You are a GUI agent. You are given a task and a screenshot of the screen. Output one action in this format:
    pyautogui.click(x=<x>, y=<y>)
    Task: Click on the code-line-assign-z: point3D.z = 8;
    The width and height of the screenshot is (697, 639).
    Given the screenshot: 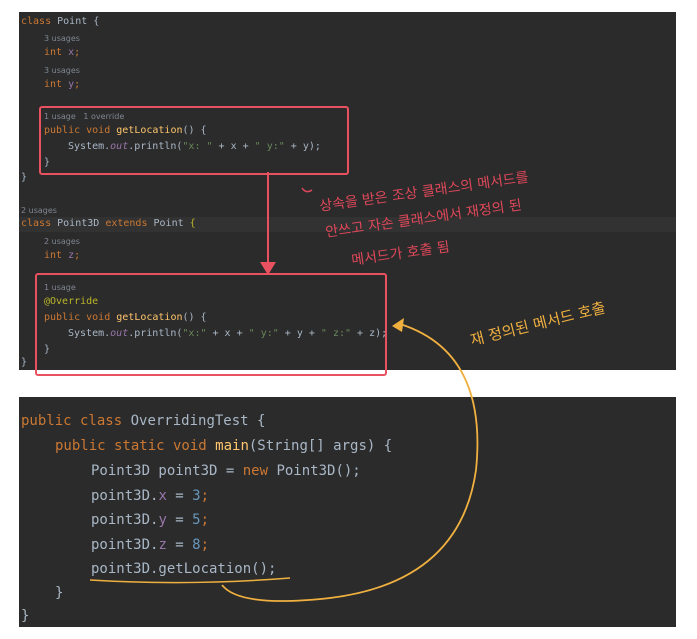 What is the action you would take?
    pyautogui.click(x=150, y=545)
    